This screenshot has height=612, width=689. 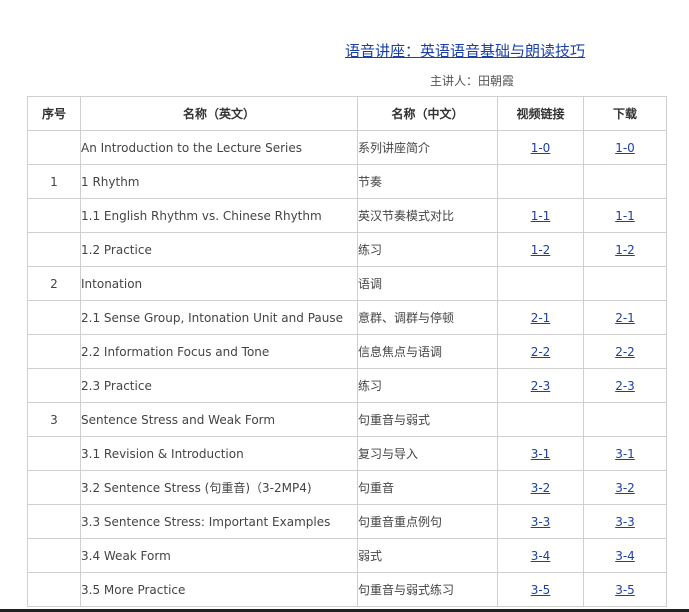 I want to click on video-cell: 1-0, so click(x=540, y=147).